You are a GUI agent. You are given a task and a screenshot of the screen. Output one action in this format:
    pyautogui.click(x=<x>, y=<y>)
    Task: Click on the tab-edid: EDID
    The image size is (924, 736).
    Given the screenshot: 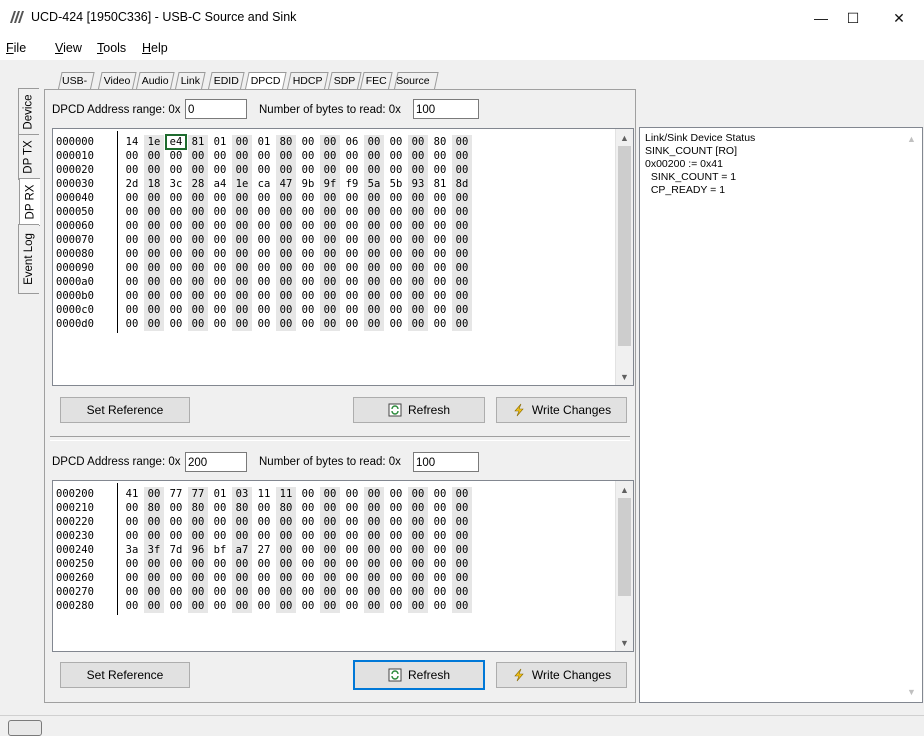 What is the action you would take?
    pyautogui.click(x=226, y=80)
    